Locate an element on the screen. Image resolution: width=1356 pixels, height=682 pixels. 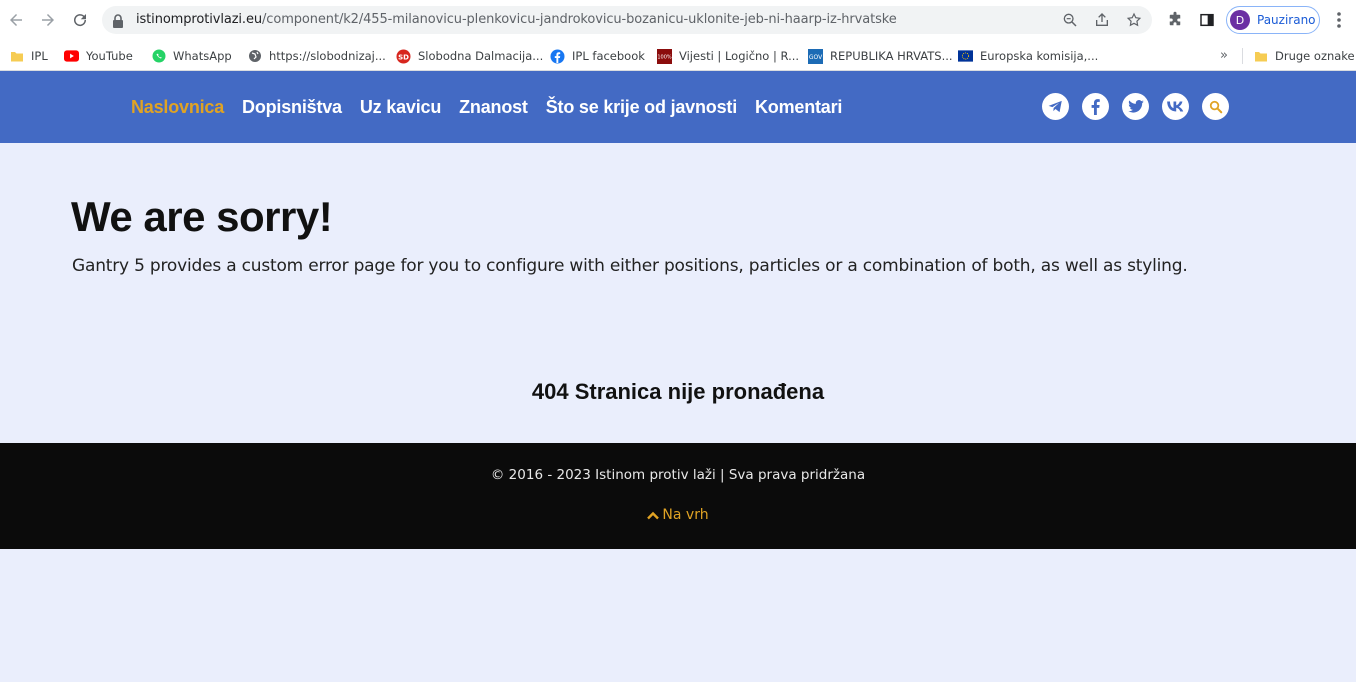
zoom-icon is located at coordinates (1070, 20).